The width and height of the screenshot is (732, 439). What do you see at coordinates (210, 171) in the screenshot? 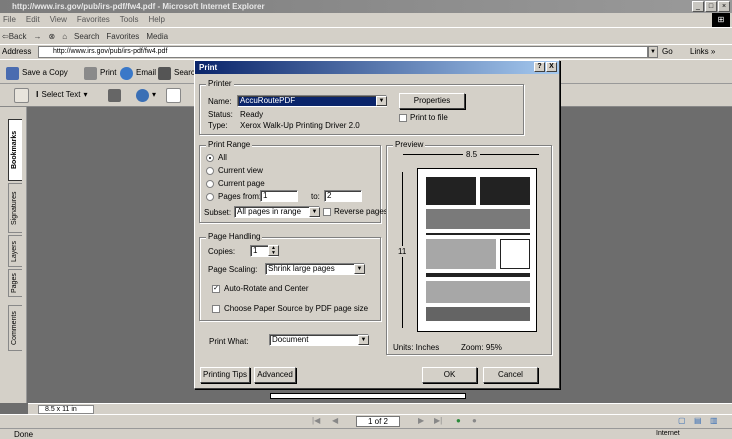
I see `range-current-view-radio` at bounding box center [210, 171].